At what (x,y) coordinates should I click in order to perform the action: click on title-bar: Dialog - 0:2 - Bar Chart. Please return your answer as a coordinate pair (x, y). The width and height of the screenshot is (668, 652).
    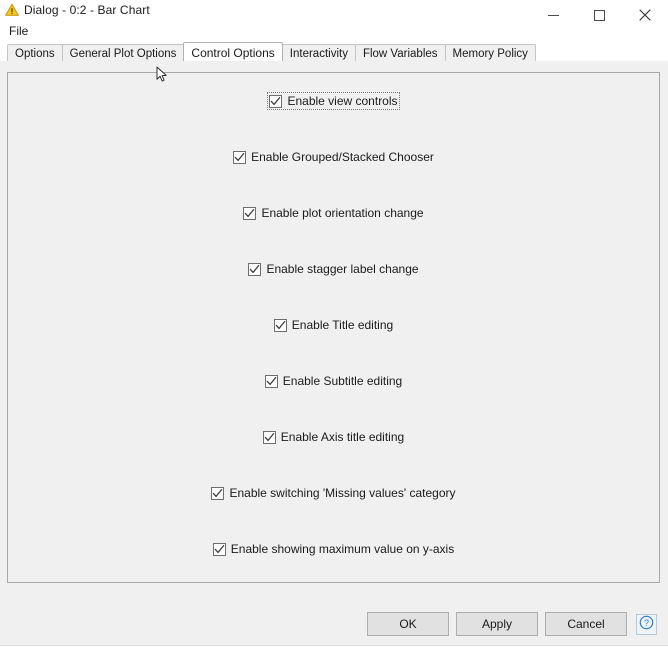
    Looking at the image, I should click on (334, 10).